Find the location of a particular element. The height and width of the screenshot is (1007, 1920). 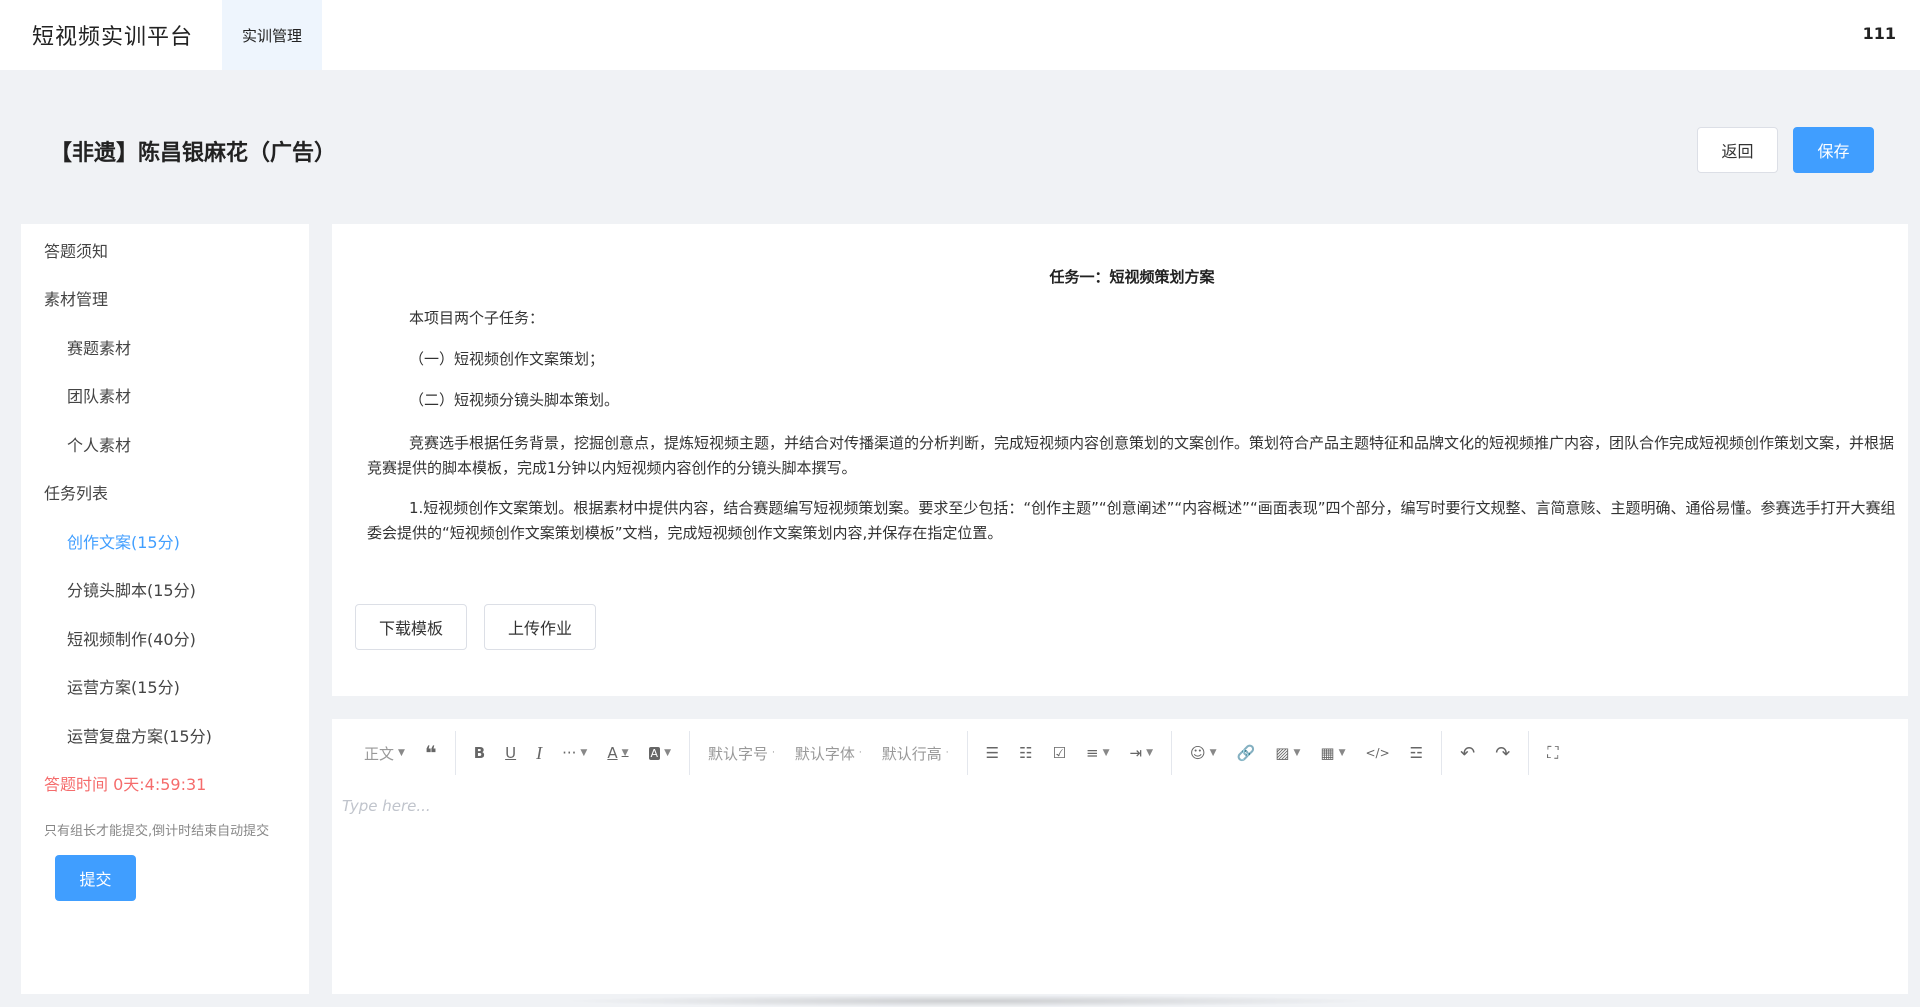

image-icon: ▨ ▼ is located at coordinates (1287, 753).